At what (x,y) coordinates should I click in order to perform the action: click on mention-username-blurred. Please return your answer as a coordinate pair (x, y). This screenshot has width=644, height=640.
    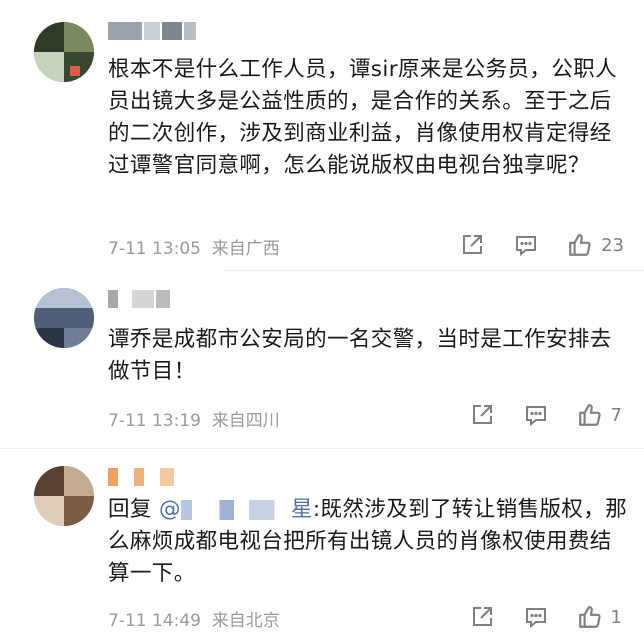
    Looking at the image, I should click on (235, 510).